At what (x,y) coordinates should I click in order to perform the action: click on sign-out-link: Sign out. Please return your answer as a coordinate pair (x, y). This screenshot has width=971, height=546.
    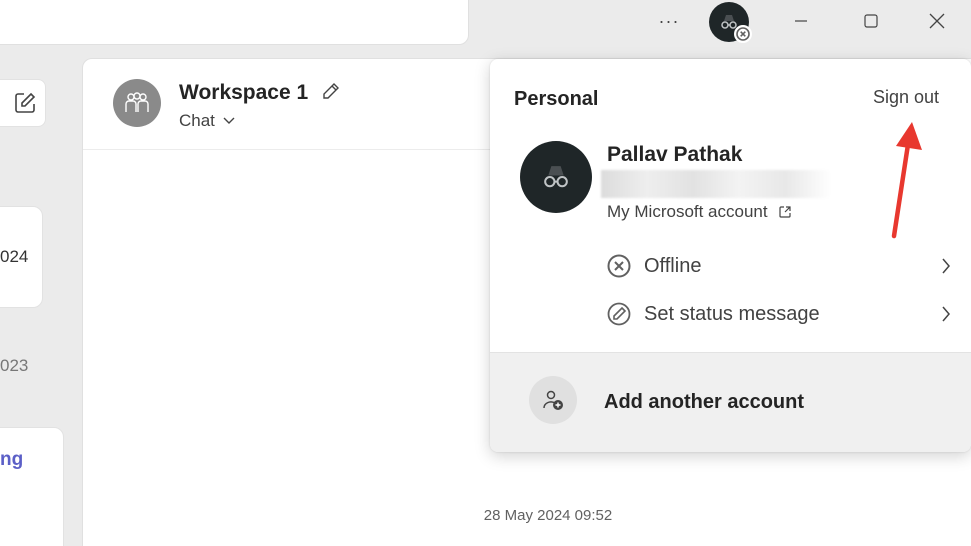
    Looking at the image, I should click on (906, 97).